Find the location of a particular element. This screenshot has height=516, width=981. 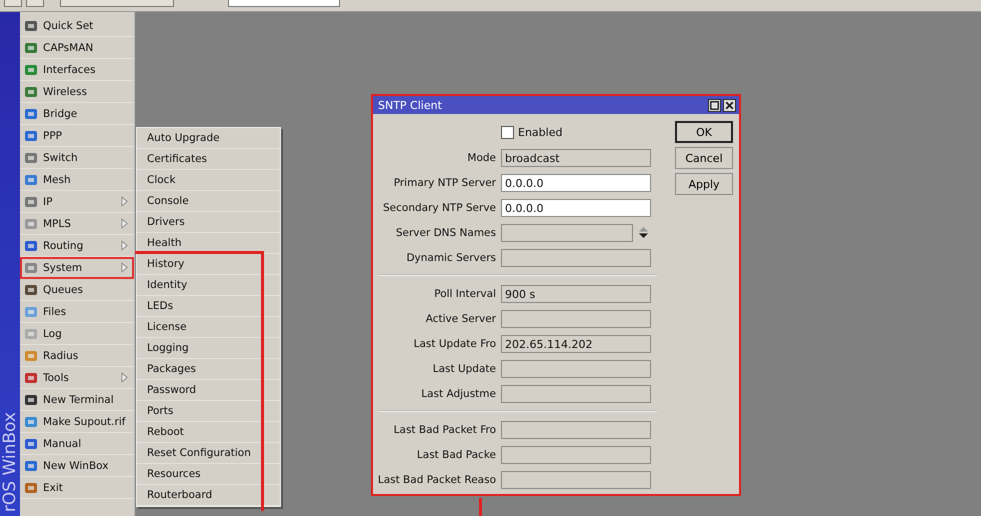

sidebar-item: Switch is located at coordinates (77, 158).